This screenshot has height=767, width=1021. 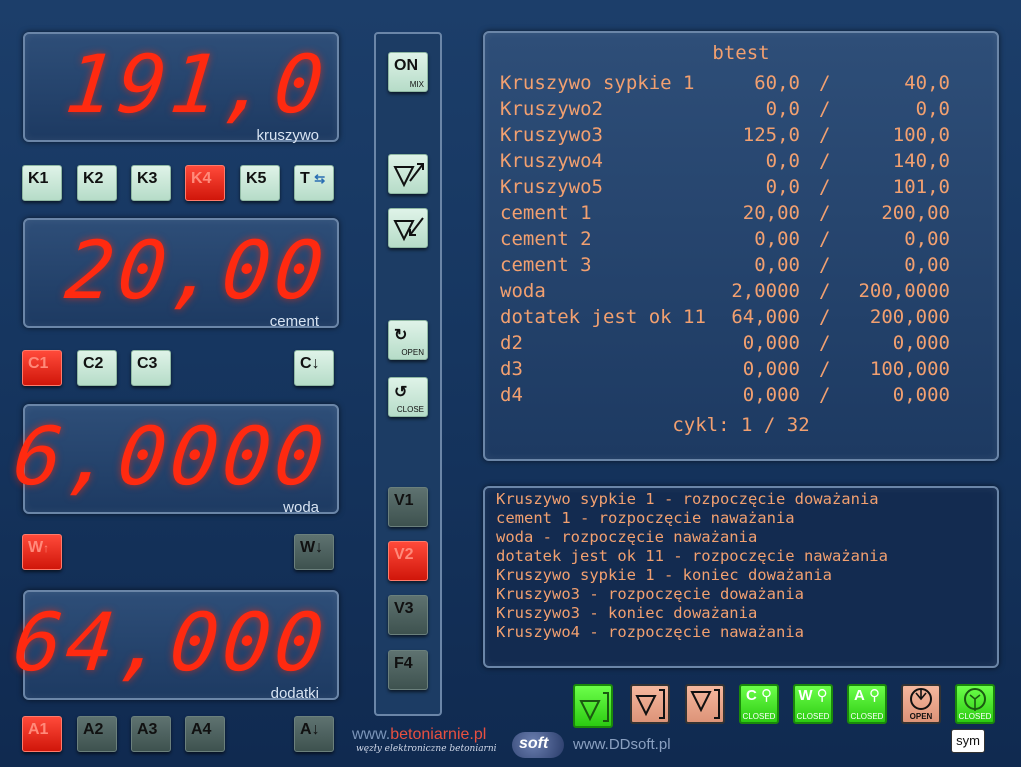 I want to click on a-valve-label: A, so click(x=859, y=695).